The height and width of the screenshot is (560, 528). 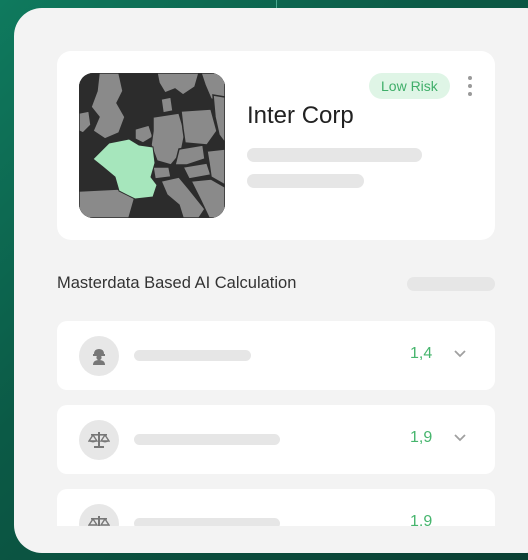 What do you see at coordinates (300, 115) in the screenshot?
I see `company-name: Inter Corp` at bounding box center [300, 115].